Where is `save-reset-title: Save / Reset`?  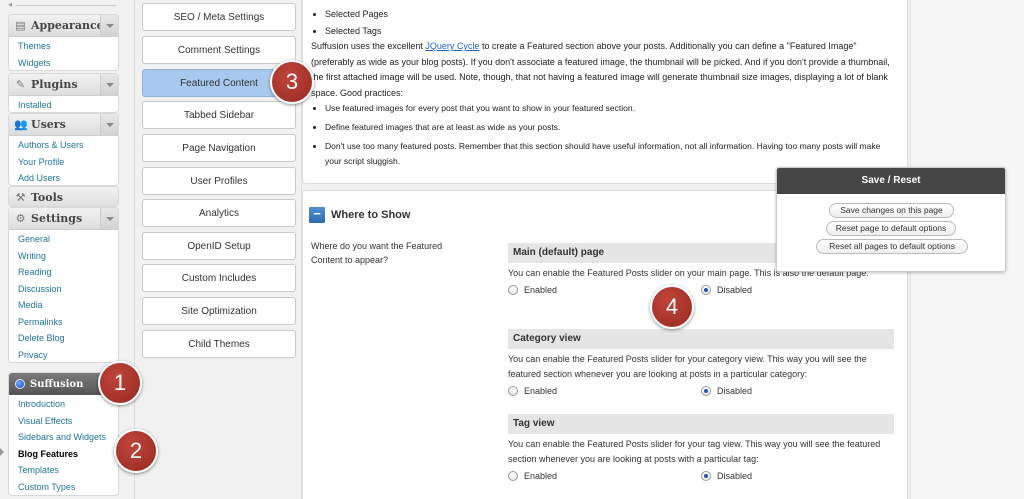
save-reset-title: Save / Reset is located at coordinates (891, 181).